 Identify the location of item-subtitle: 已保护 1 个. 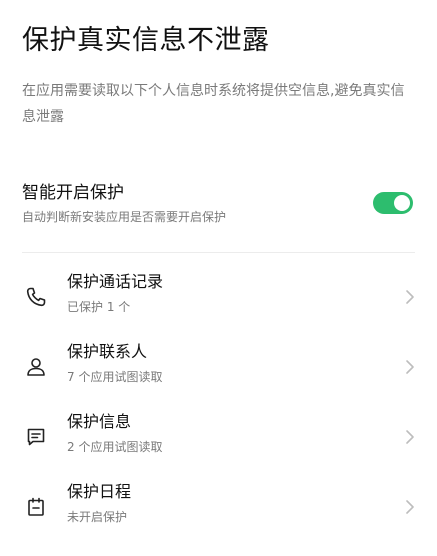
(99, 307).